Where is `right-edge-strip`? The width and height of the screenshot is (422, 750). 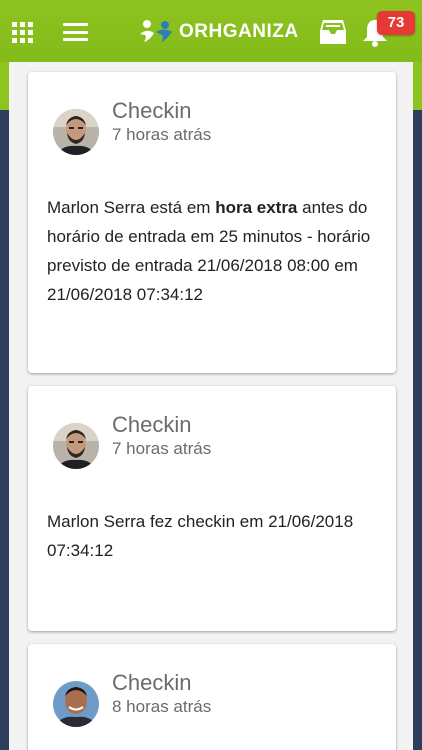 right-edge-strip is located at coordinates (417, 406).